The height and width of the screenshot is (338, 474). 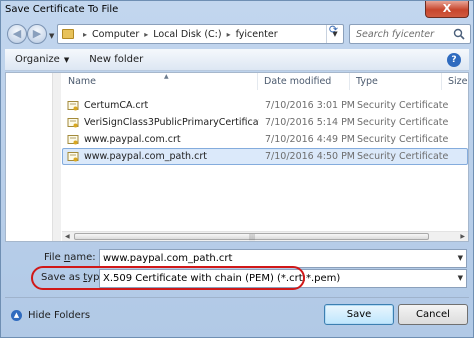 I want to click on file-name-field: www.paypal.com_path.crt ▼, so click(x=283, y=258).